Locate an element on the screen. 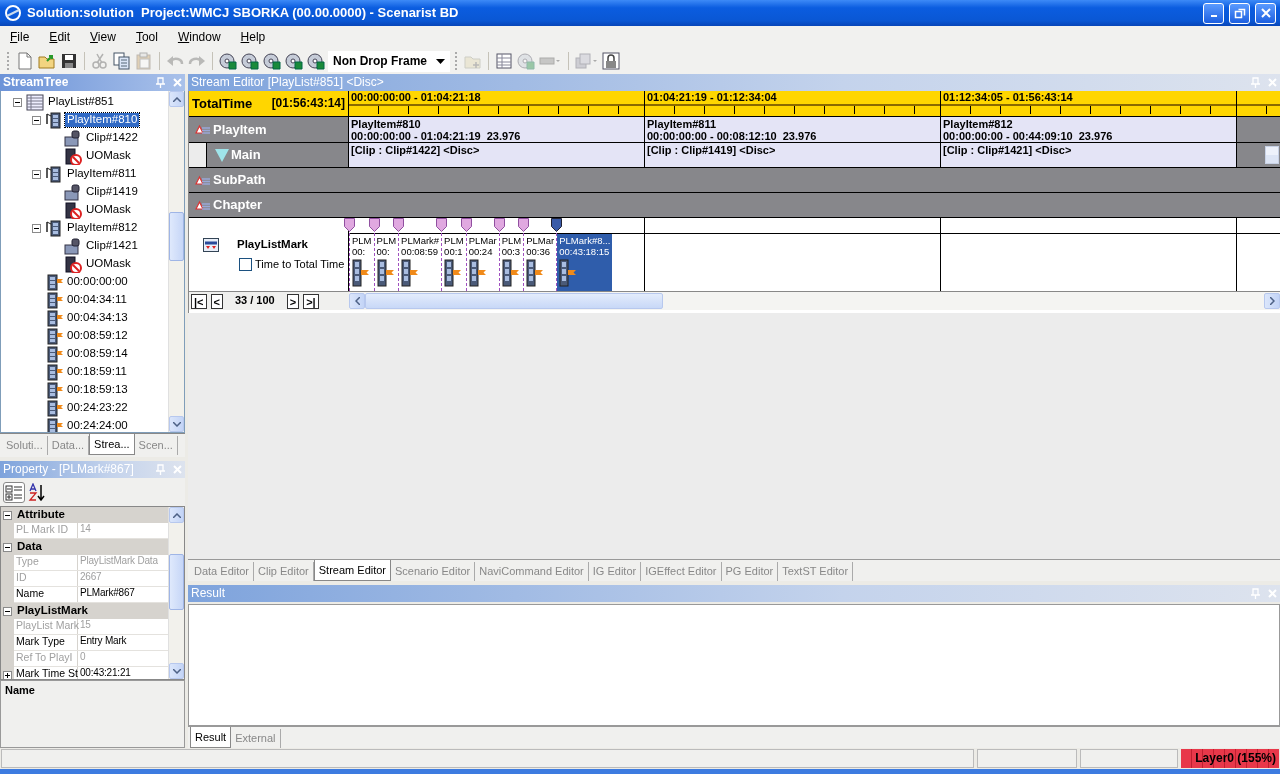 Image resolution: width=1280 pixels, height=774 pixels. property-value: 00:43:21:21 is located at coordinates (123, 673).